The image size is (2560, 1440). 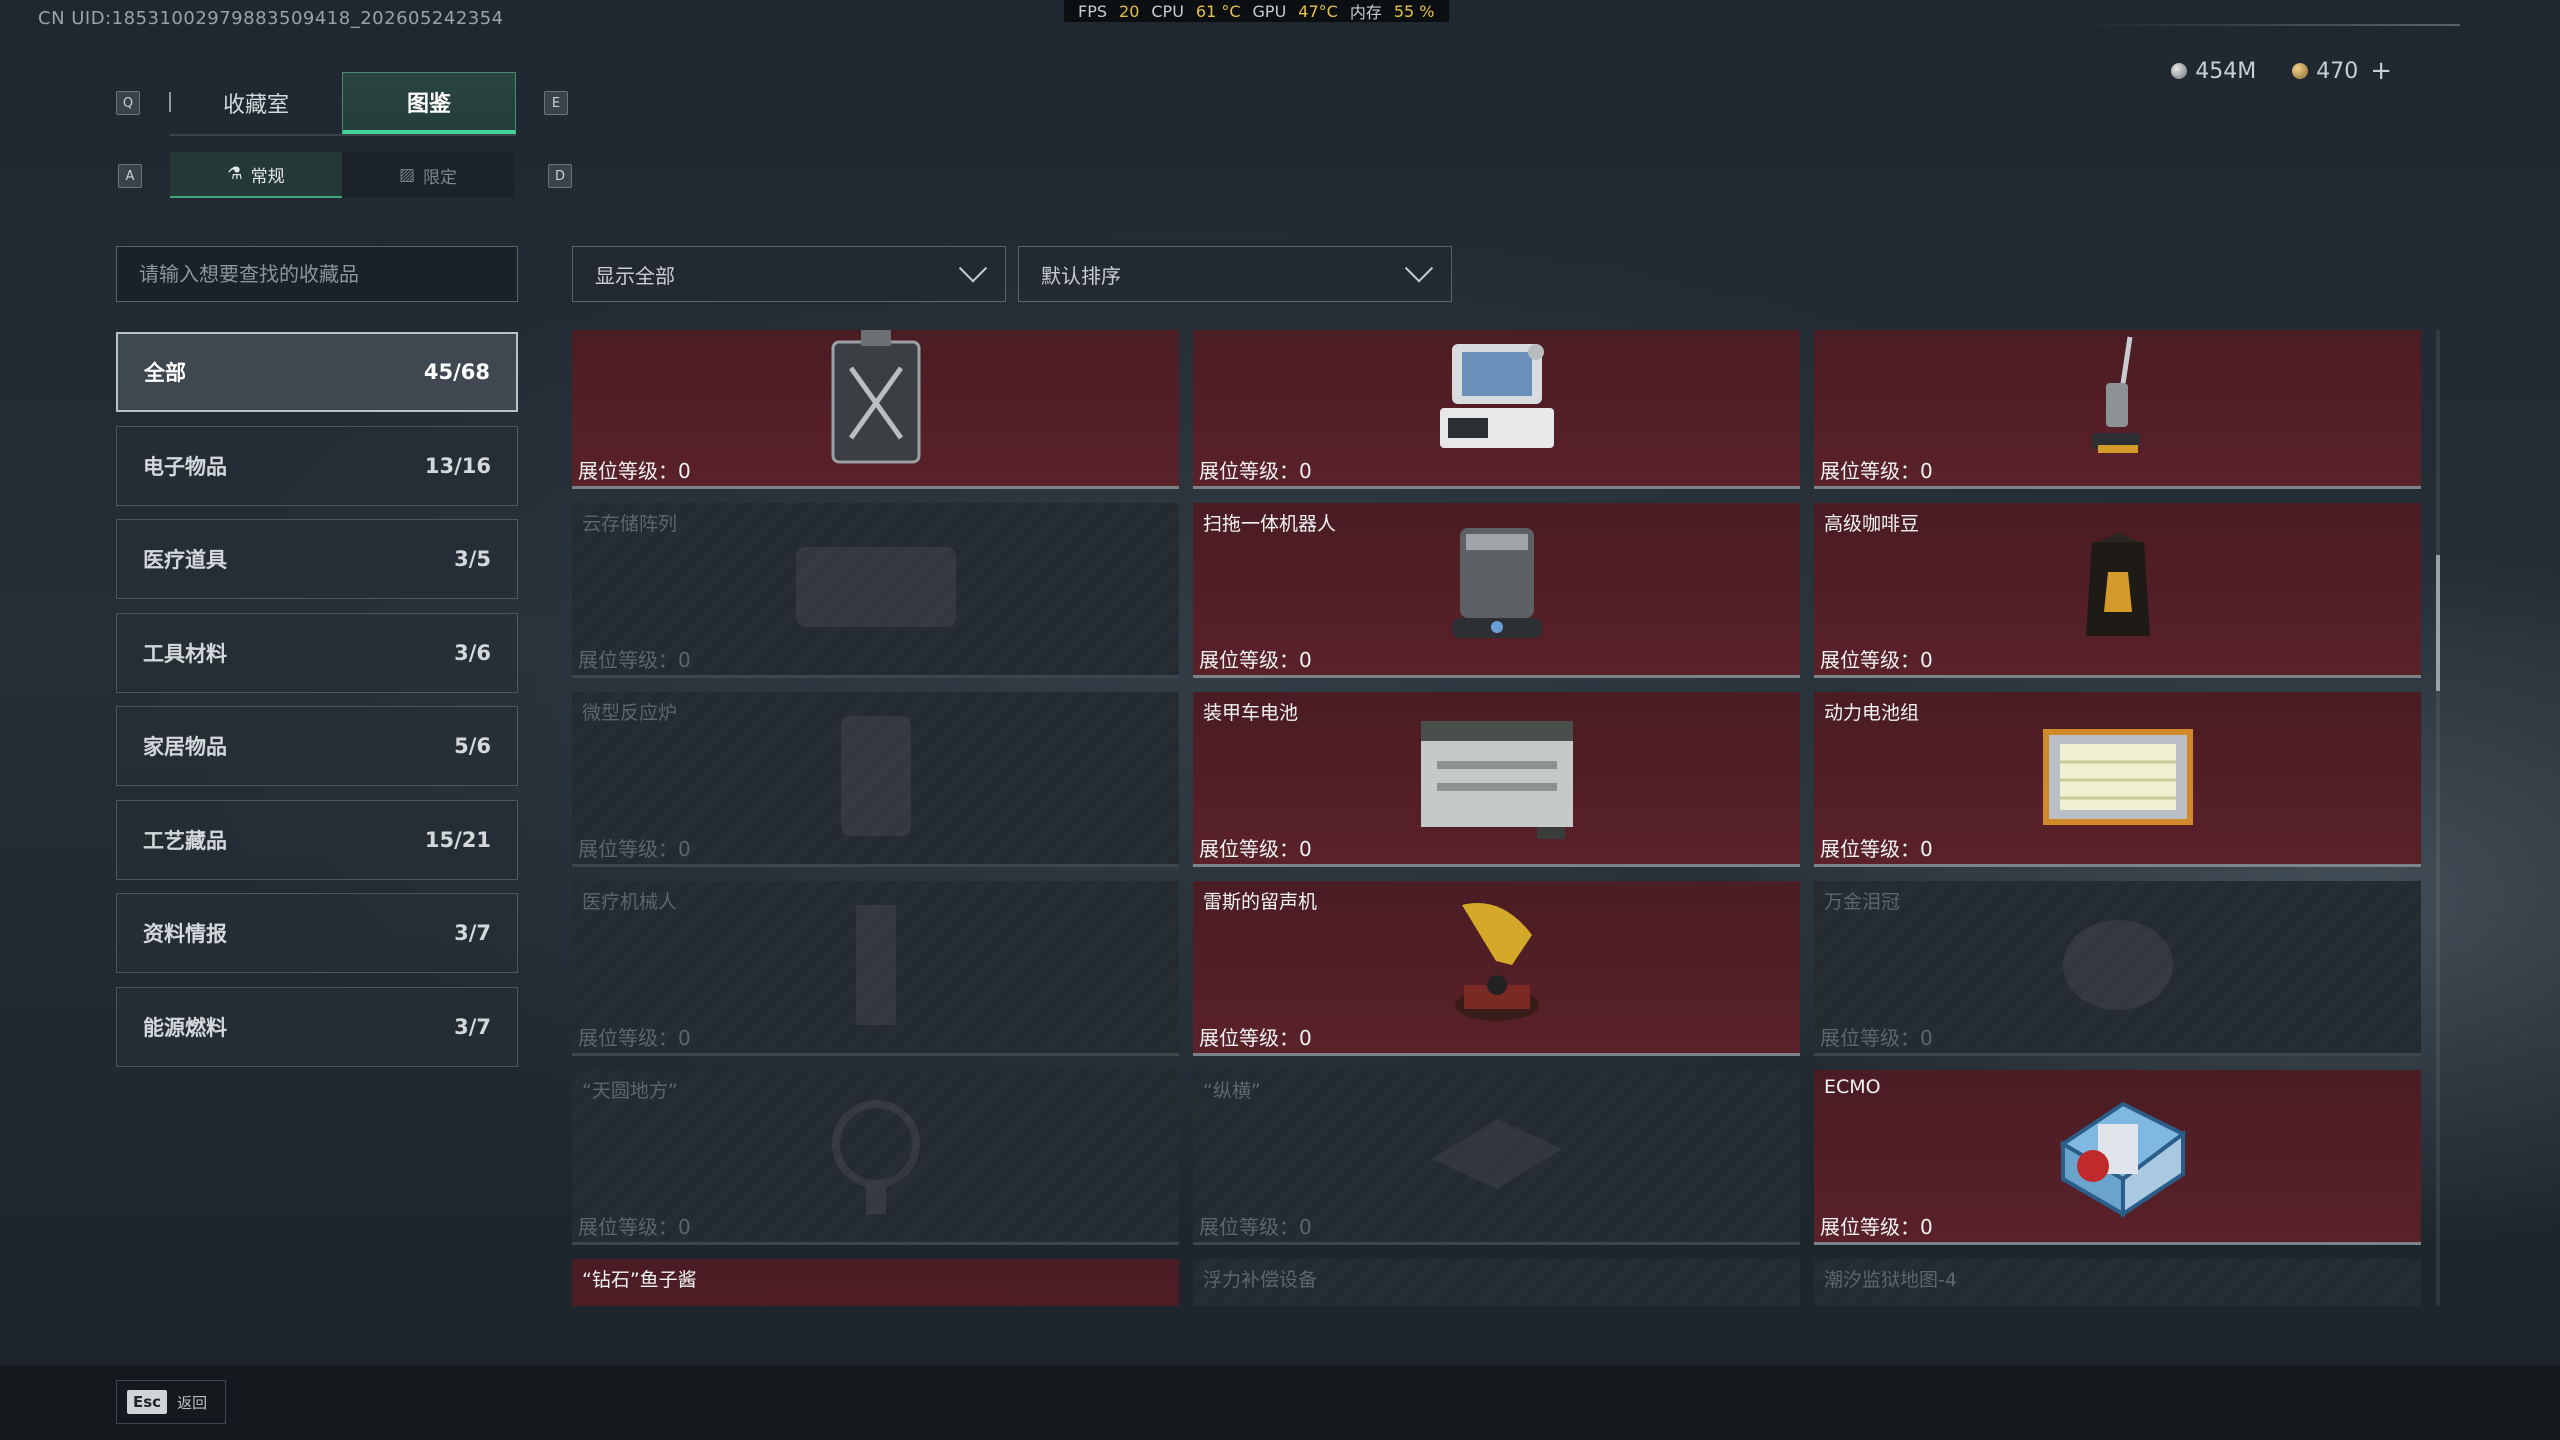 I want to click on perf-stats: FPS 20 CPU 61 °C GPU 47°C 内存 55 %, so click(x=1256, y=11).